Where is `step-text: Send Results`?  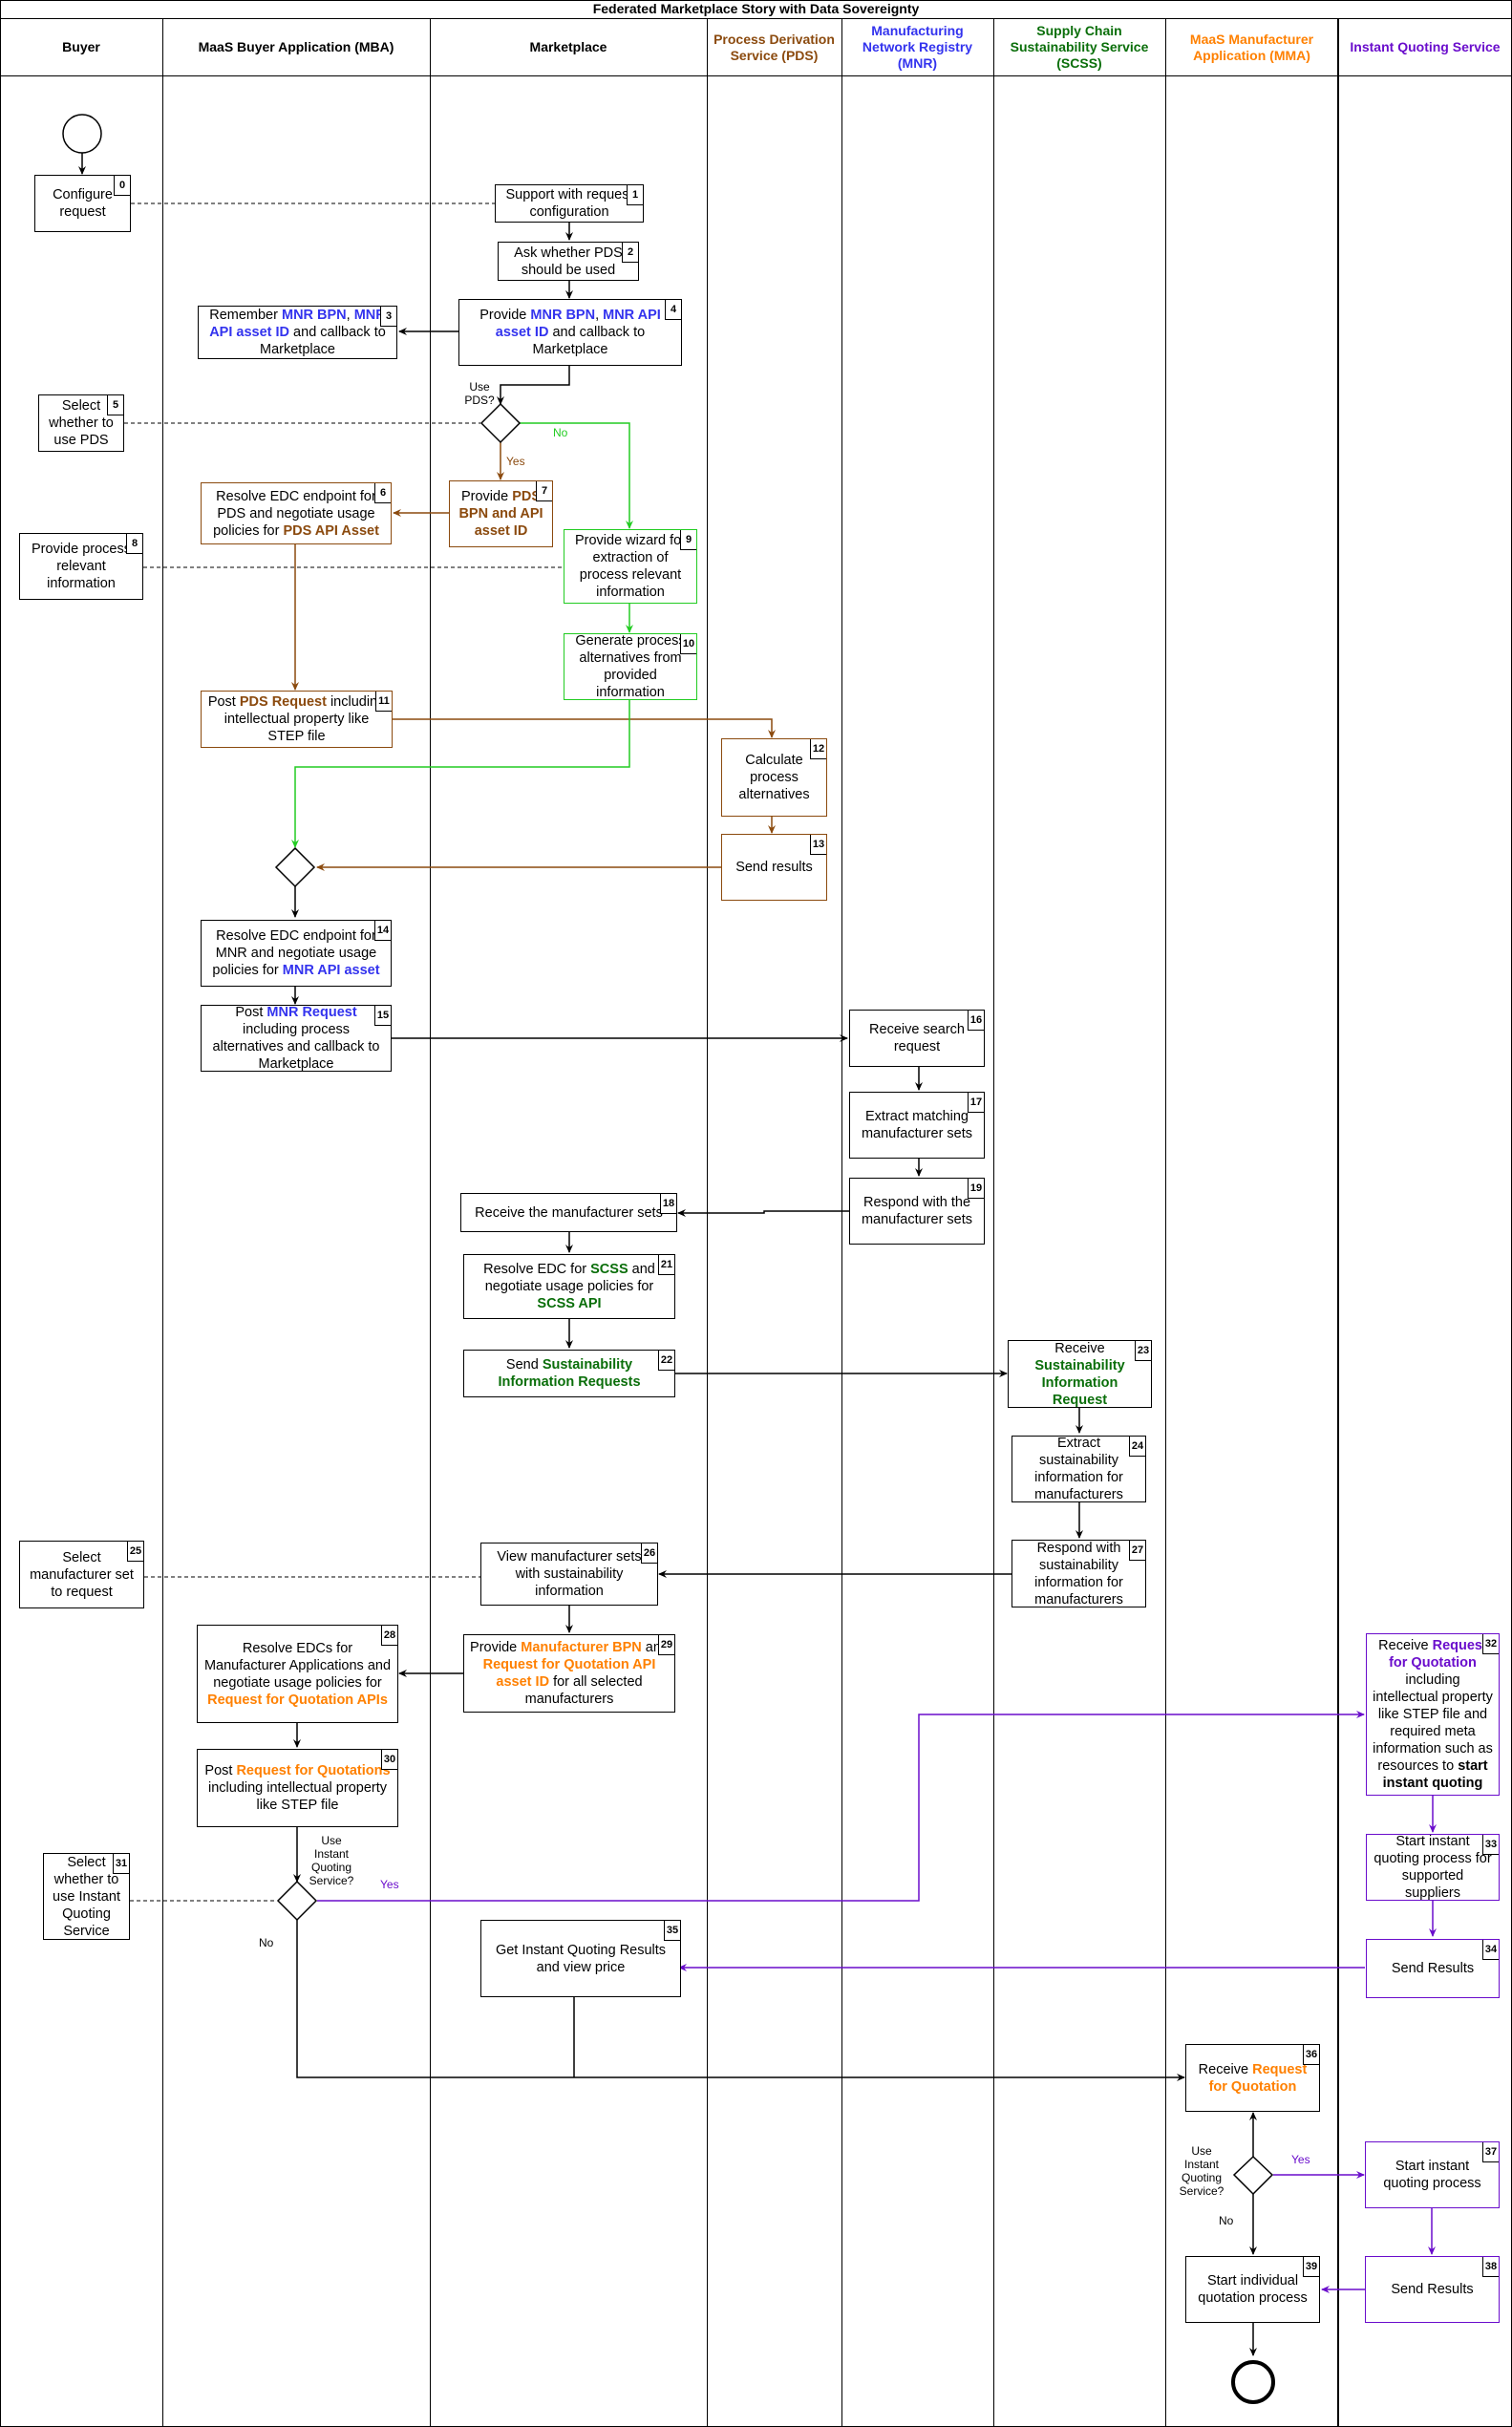 step-text: Send Results is located at coordinates (1432, 2289).